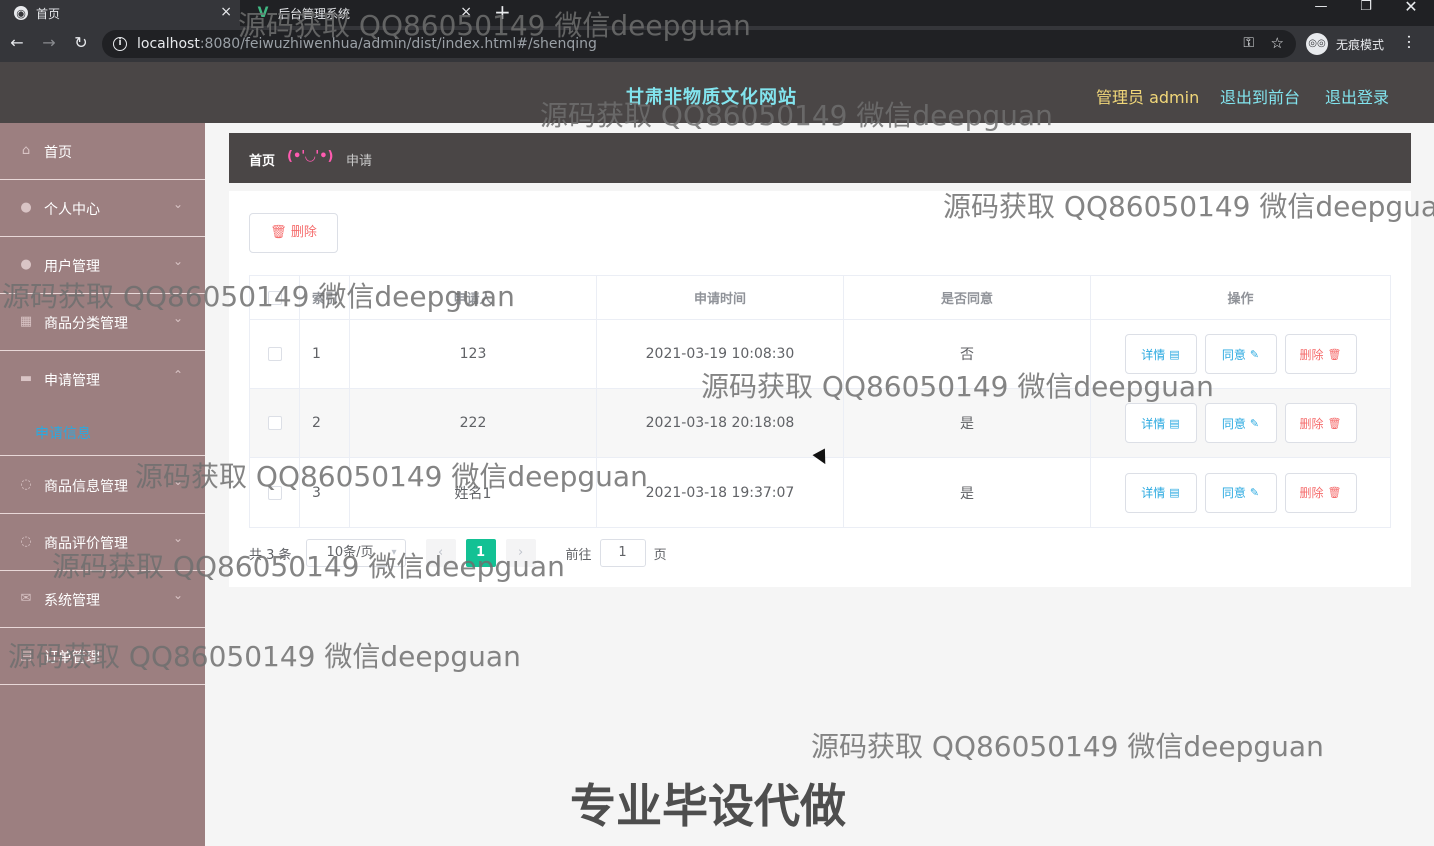 This screenshot has height=846, width=1434. Describe the element at coordinates (72, 601) in the screenshot. I see `sidebar-item-label: 系统管理` at that location.